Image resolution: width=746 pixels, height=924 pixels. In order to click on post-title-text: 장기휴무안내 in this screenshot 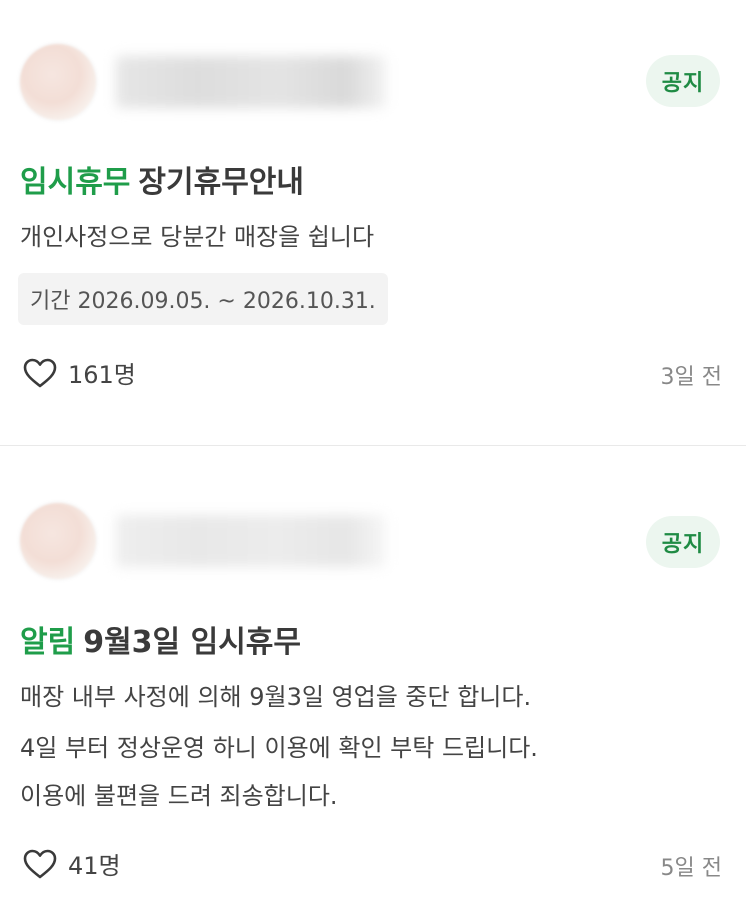, I will do `click(221, 182)`.